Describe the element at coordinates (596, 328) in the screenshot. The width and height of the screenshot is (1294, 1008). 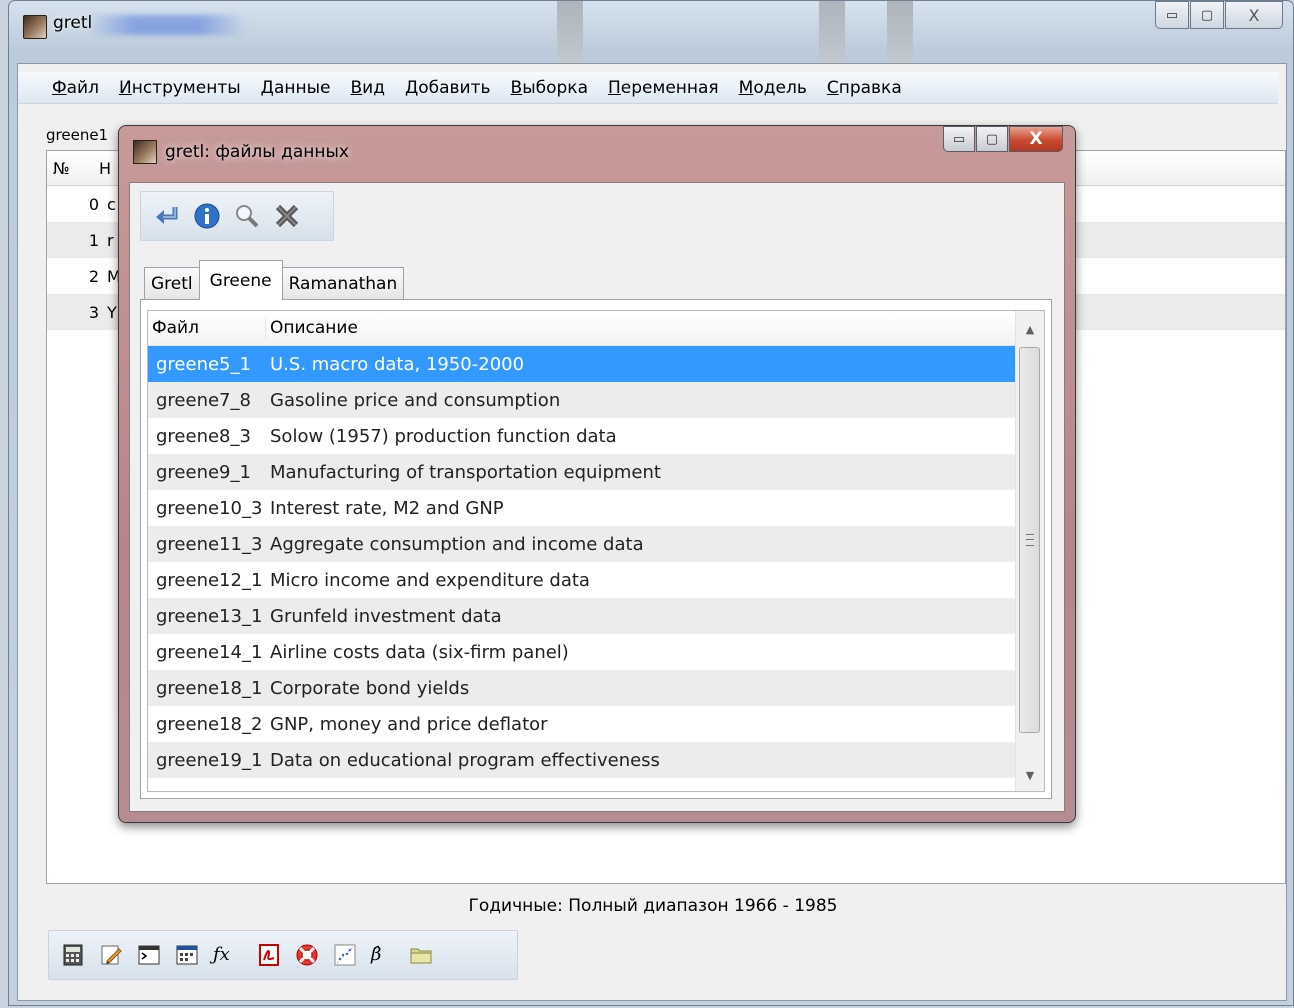
I see `file-list-header: Файл Описание` at that location.